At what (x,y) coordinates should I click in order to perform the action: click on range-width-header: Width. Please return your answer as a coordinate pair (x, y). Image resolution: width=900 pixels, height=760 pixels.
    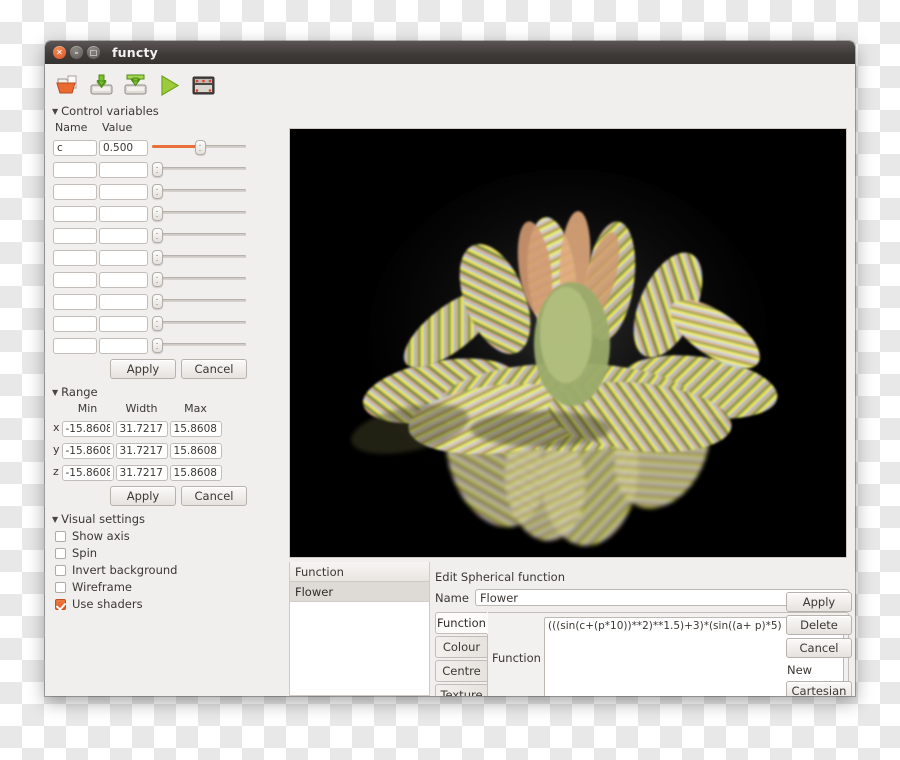
    Looking at the image, I should click on (141, 408).